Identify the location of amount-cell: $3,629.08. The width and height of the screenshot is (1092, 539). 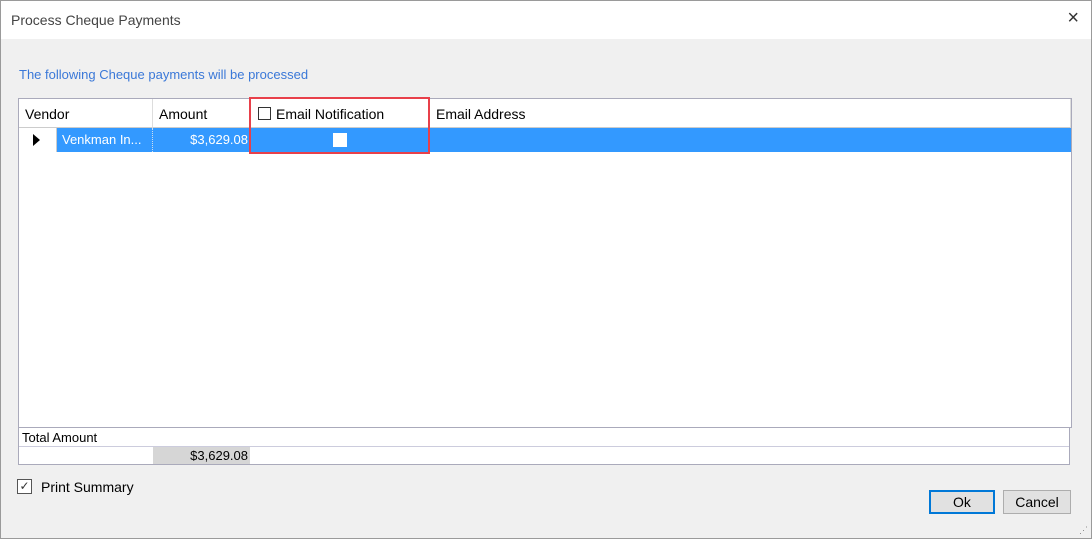
(201, 140).